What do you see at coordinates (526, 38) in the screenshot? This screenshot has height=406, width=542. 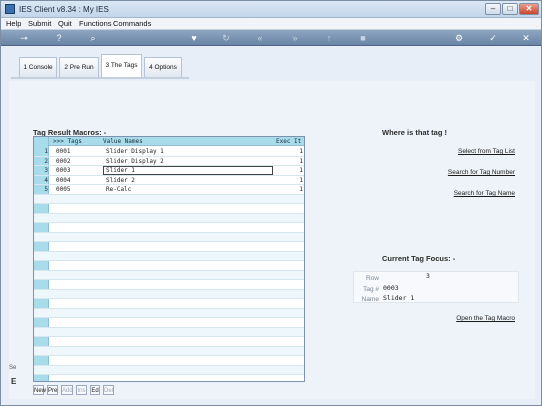 I see `close-icon: ✕` at bounding box center [526, 38].